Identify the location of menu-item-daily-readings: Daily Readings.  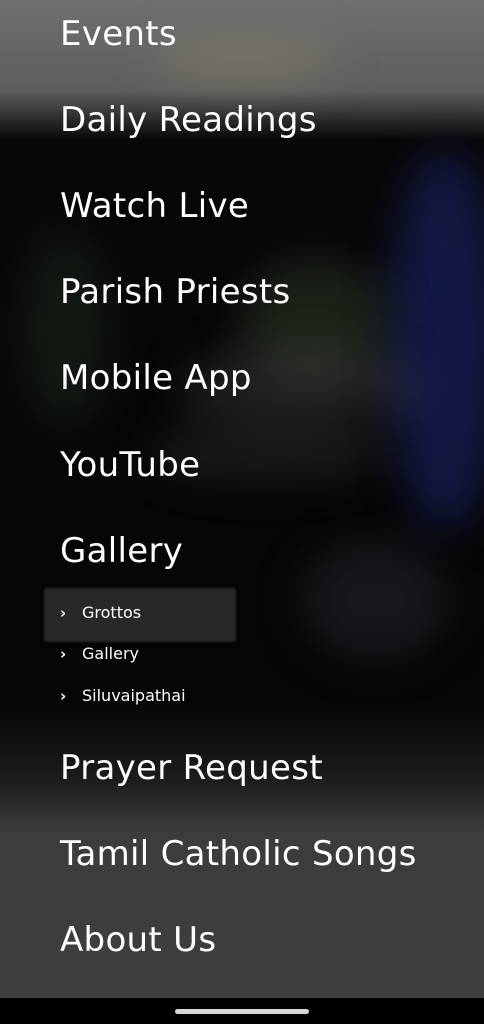
(188, 120).